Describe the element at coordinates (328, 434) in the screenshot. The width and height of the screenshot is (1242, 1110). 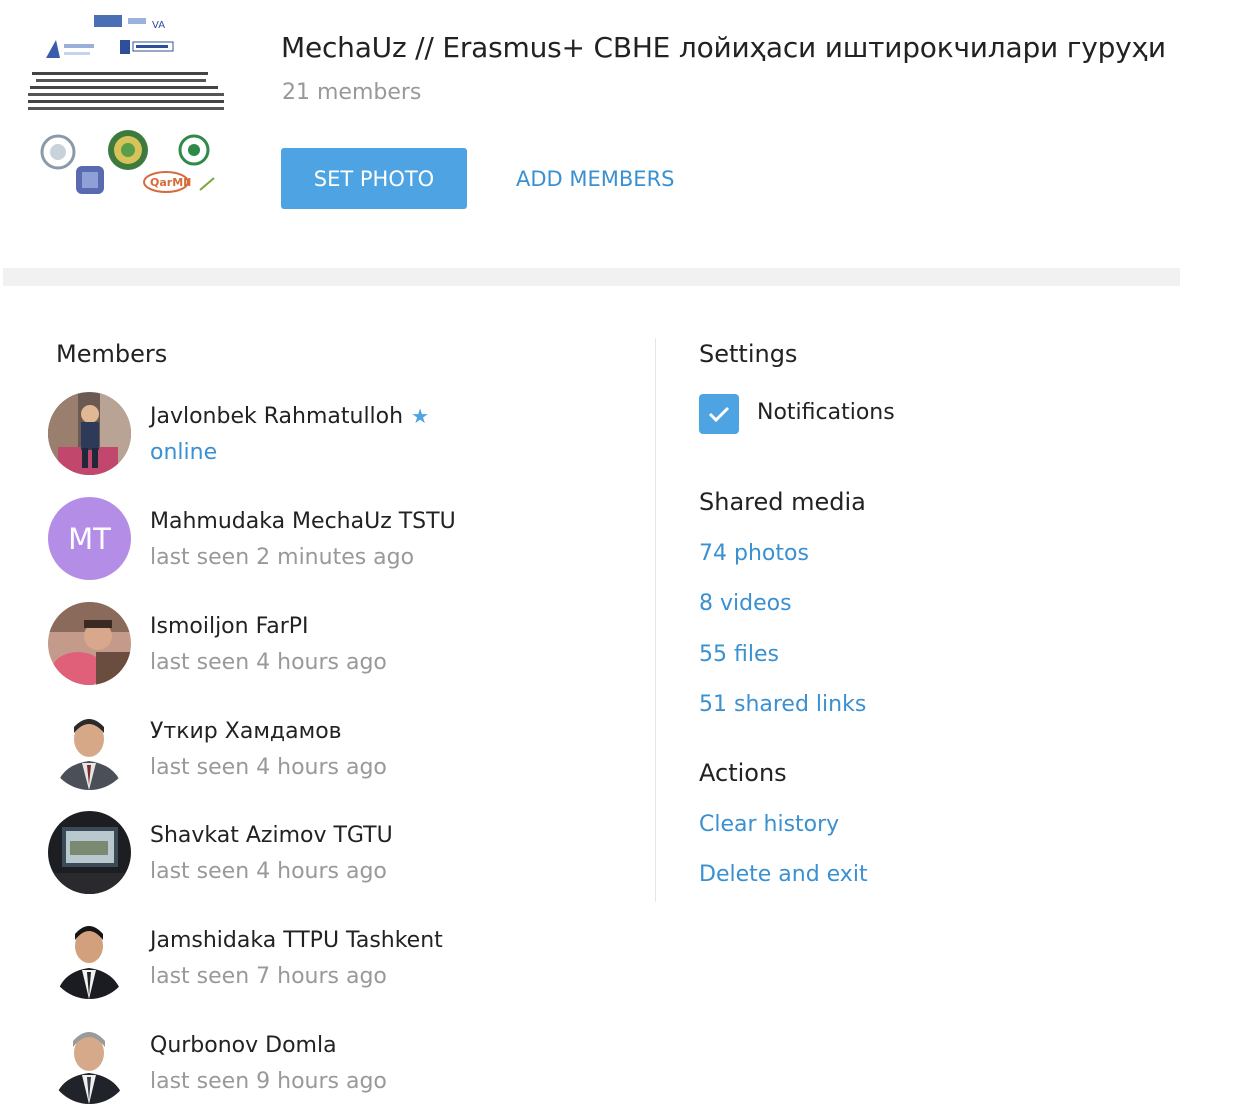
I see `member-item: Javlonbek Rahmatulloh ★ online` at that location.